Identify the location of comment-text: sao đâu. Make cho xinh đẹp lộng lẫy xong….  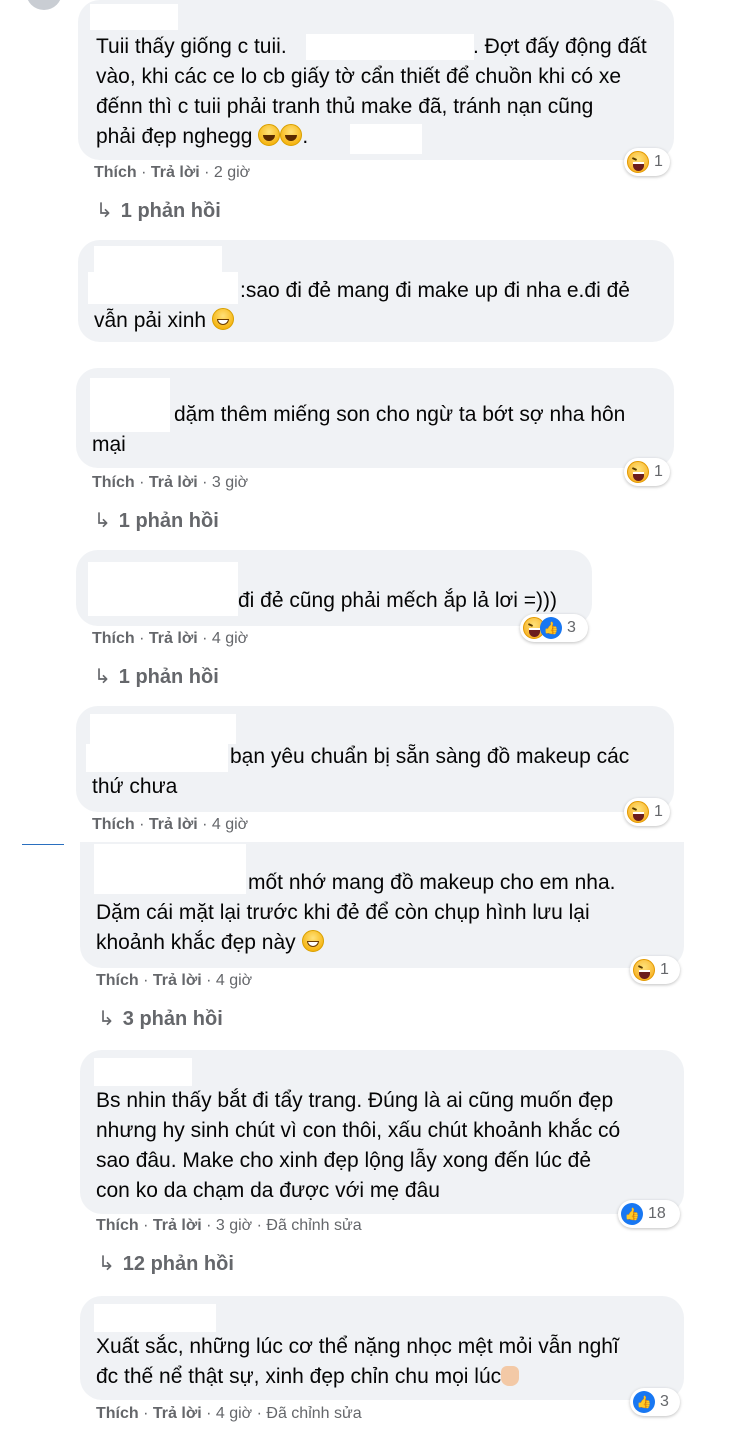
(344, 1160).